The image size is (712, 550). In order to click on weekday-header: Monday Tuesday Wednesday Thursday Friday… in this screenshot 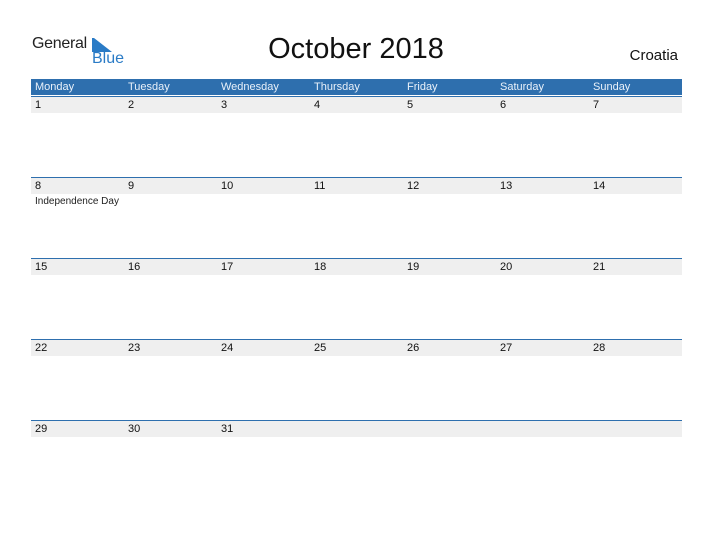, I will do `click(356, 87)`.